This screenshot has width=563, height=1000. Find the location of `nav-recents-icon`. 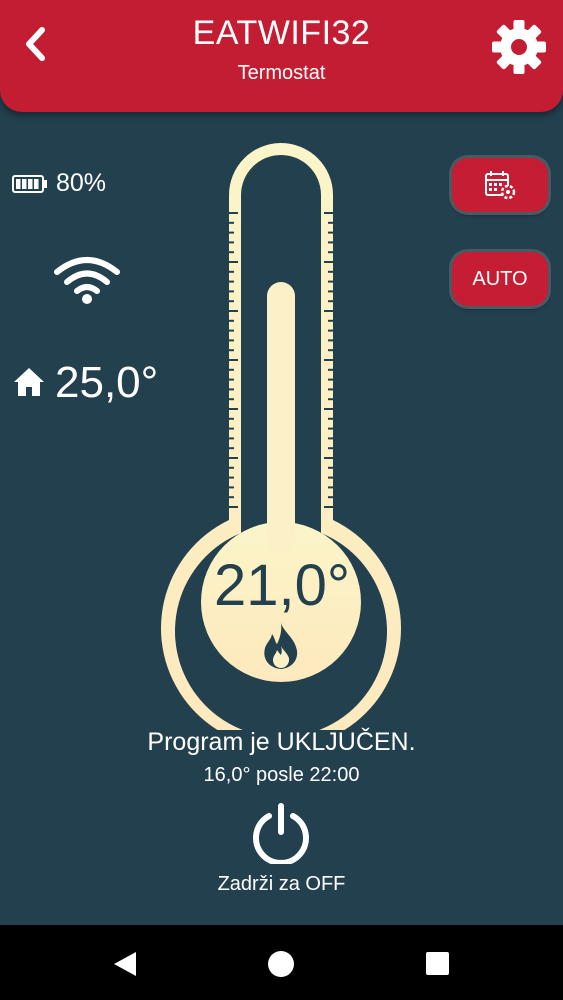

nav-recents-icon is located at coordinates (437, 963).